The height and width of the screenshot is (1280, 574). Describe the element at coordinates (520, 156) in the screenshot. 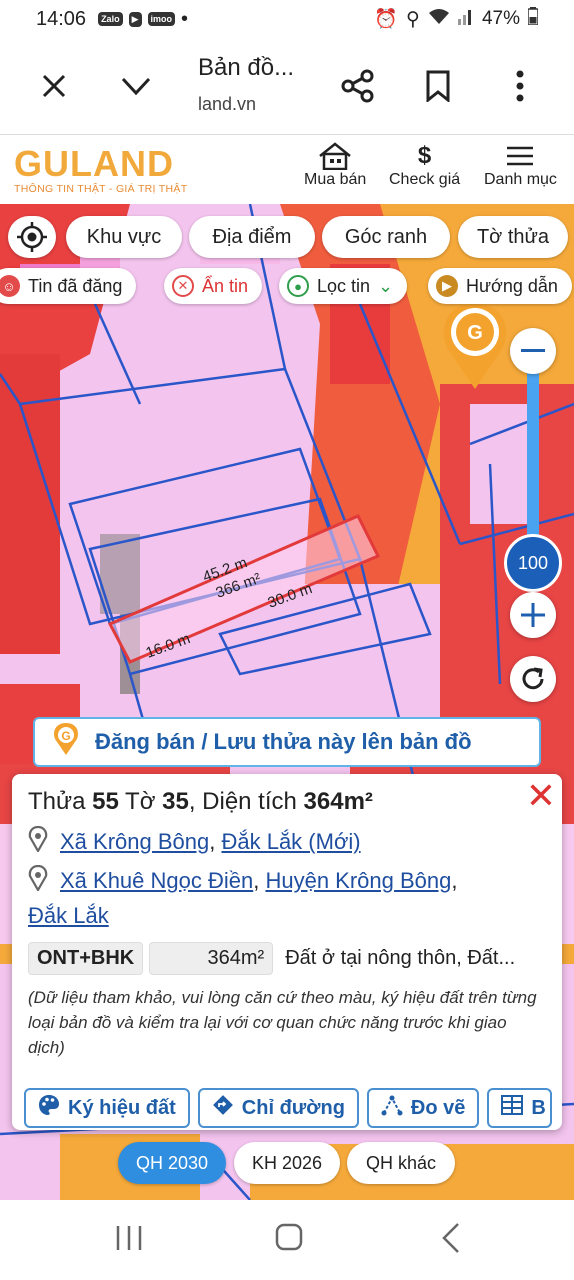

I see `menu-icon` at that location.